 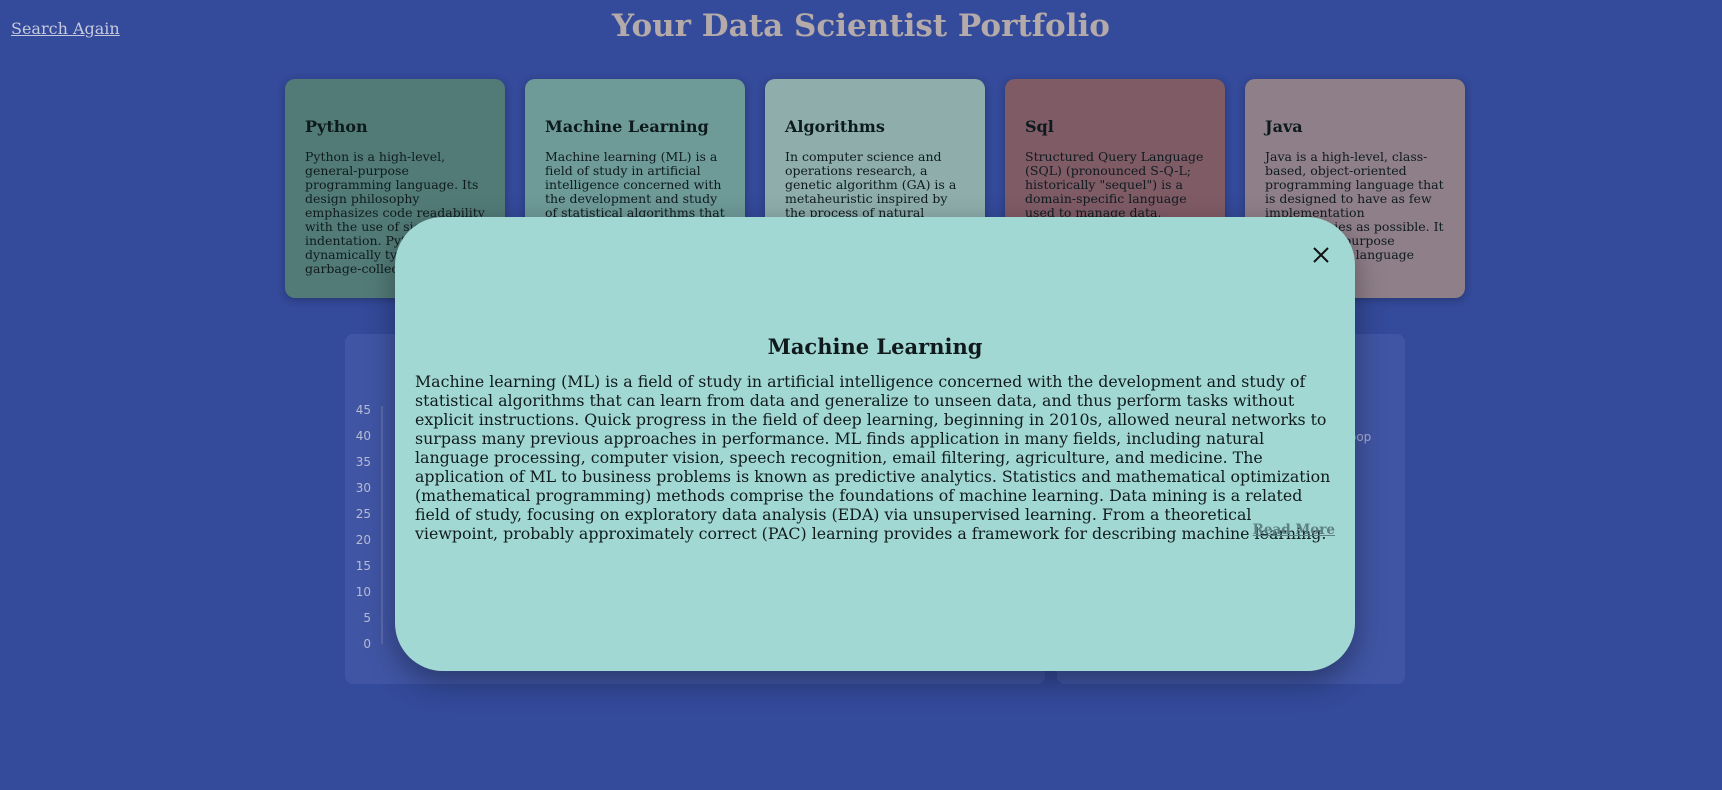 What do you see at coordinates (835, 126) in the screenshot?
I see `card-title: Algorithms` at bounding box center [835, 126].